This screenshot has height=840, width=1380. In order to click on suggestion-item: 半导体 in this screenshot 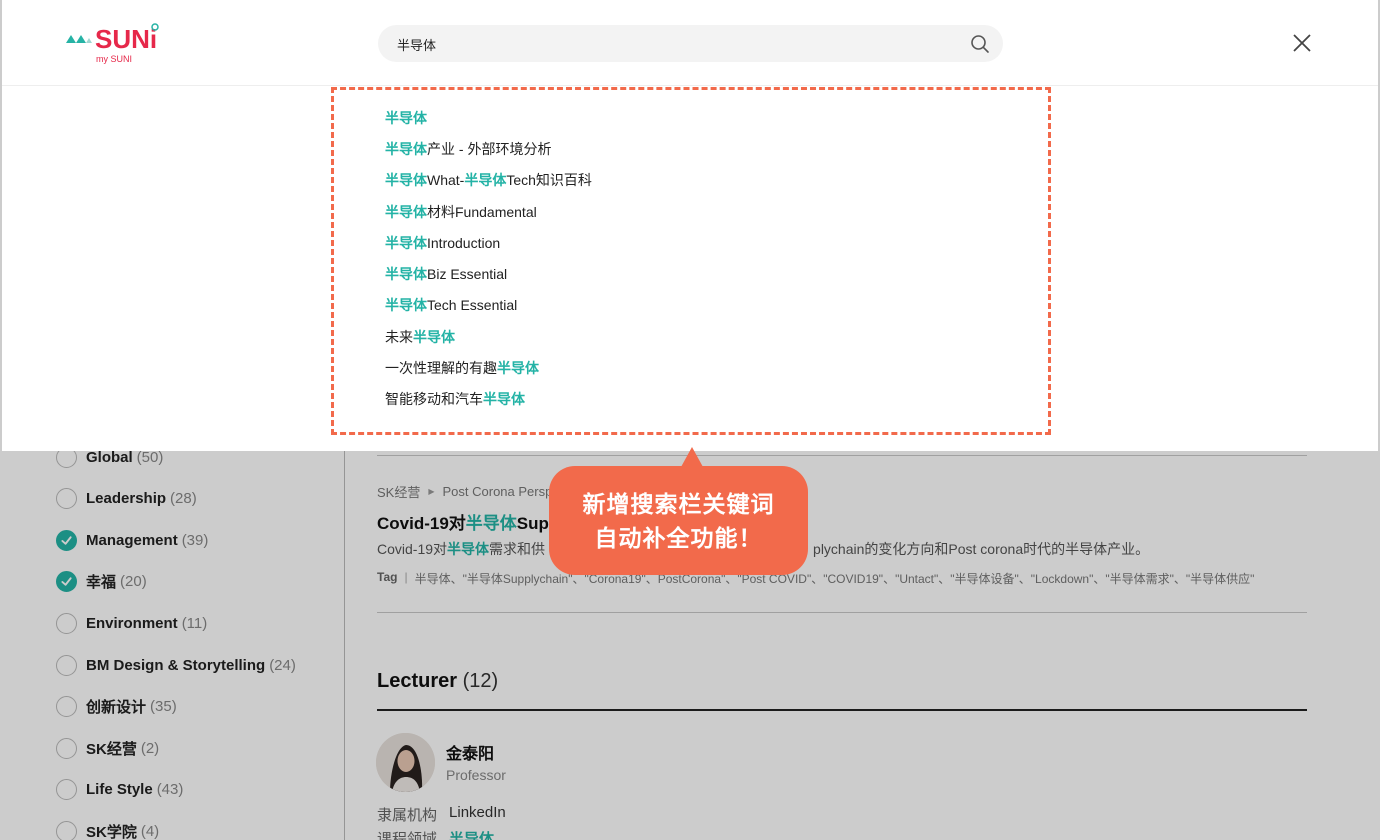, I will do `click(406, 118)`.